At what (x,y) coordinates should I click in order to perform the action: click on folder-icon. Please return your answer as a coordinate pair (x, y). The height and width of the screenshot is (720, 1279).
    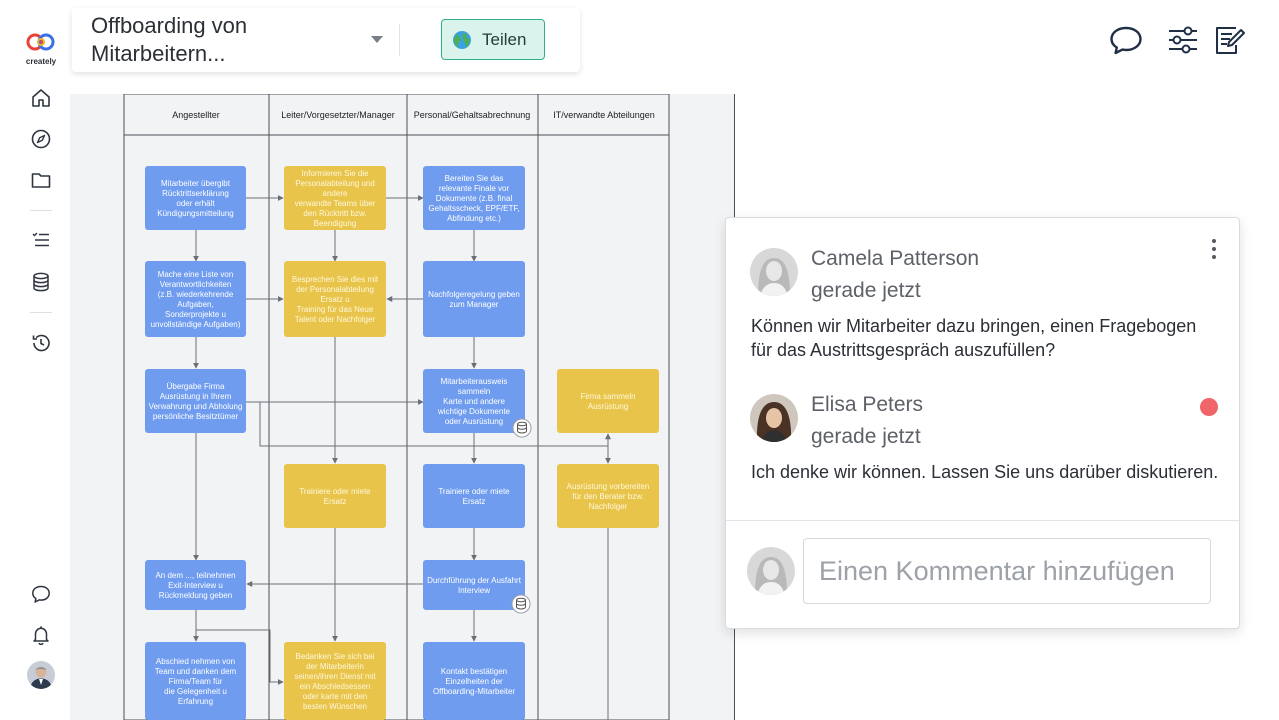
    Looking at the image, I should click on (41, 180).